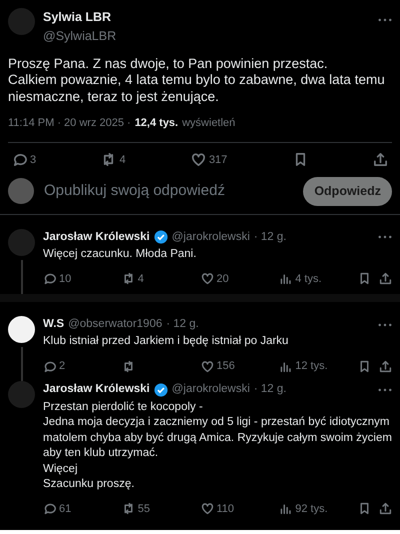 This screenshot has width=400, height=534. Describe the element at coordinates (308, 279) in the screenshot. I see `view-count: 4 tys.` at that location.